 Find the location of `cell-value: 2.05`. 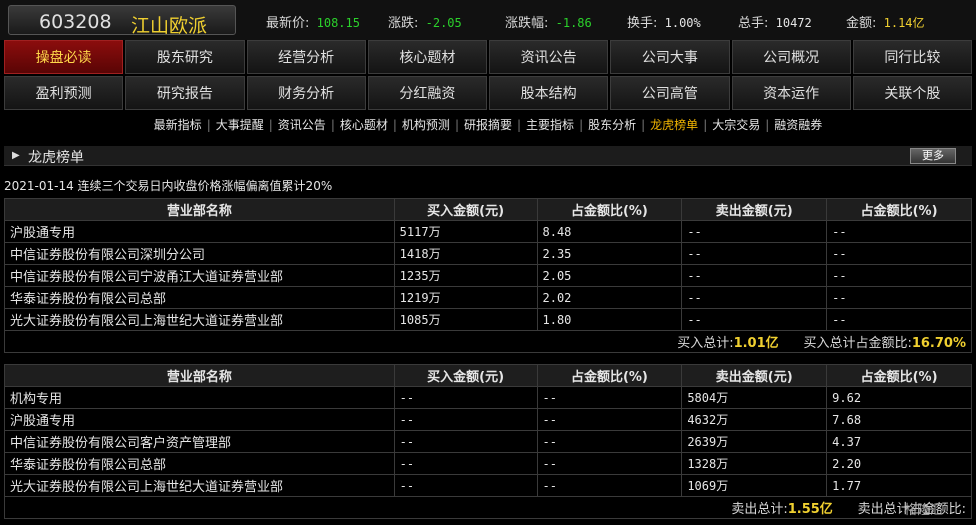

cell-value: 2.05 is located at coordinates (609, 275).